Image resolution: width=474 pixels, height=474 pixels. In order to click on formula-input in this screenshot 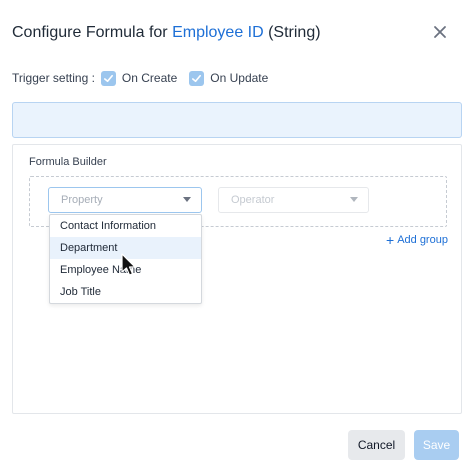, I will do `click(237, 120)`.